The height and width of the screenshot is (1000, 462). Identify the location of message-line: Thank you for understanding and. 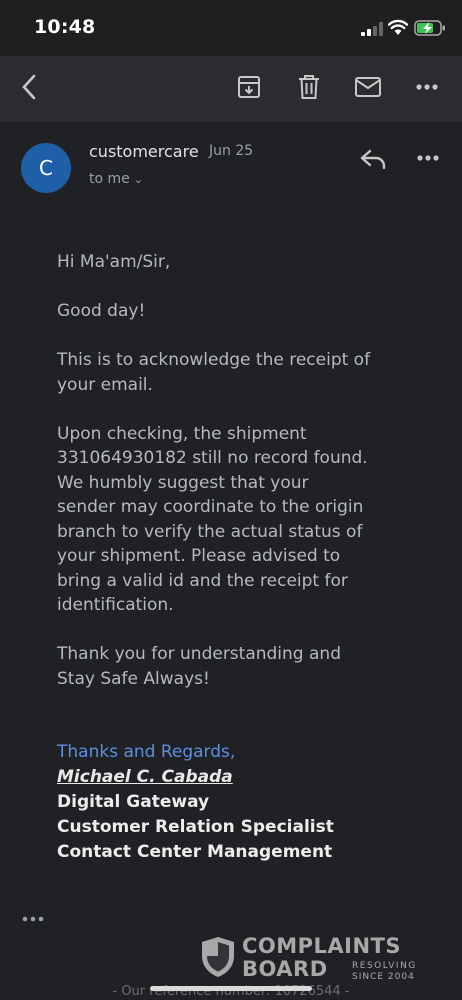
(199, 654).